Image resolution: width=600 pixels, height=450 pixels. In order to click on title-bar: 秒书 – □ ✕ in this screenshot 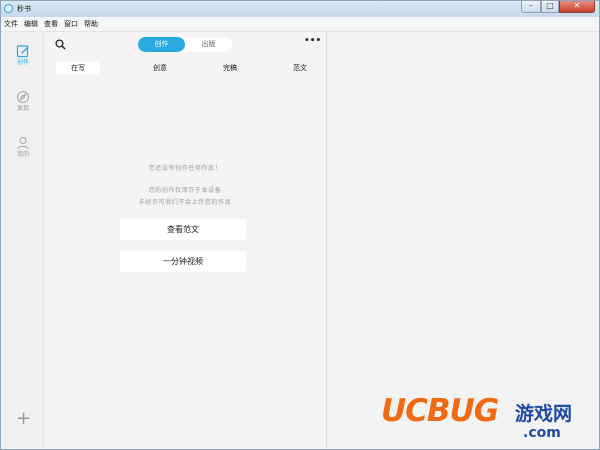, I will do `click(300, 9)`.